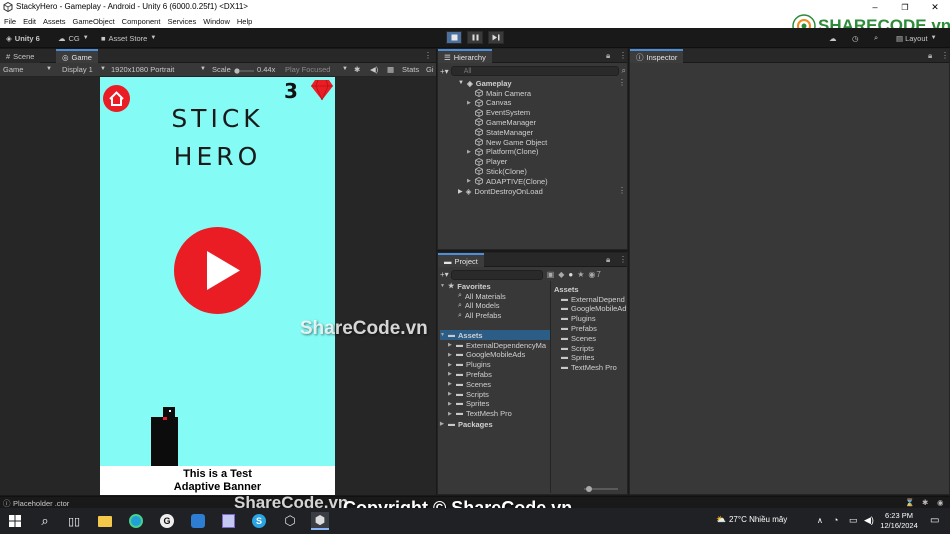 The image size is (950, 534). I want to click on resolution-dropdown: 1920x1080 Portrait, so click(142, 69).